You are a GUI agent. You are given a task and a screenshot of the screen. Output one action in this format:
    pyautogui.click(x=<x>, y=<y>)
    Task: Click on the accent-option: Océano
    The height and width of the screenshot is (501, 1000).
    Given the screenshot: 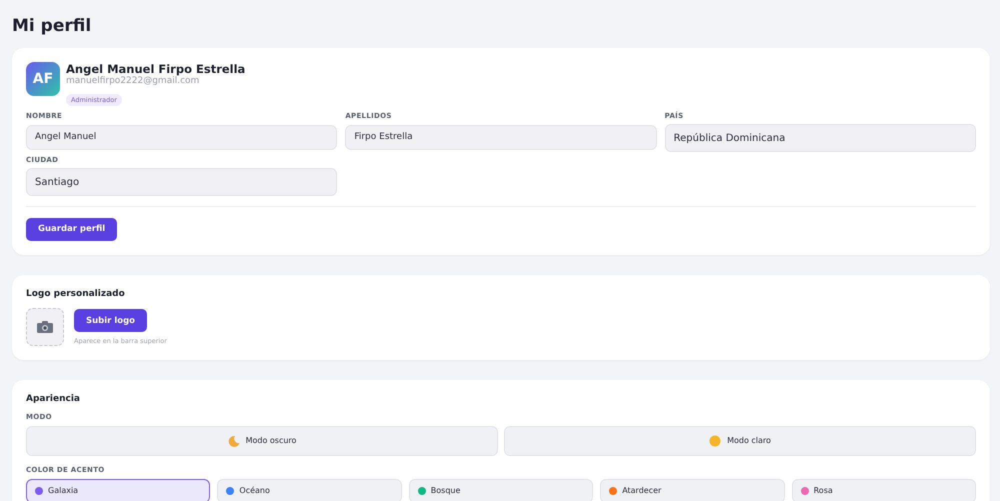 What is the action you would take?
    pyautogui.click(x=309, y=489)
    